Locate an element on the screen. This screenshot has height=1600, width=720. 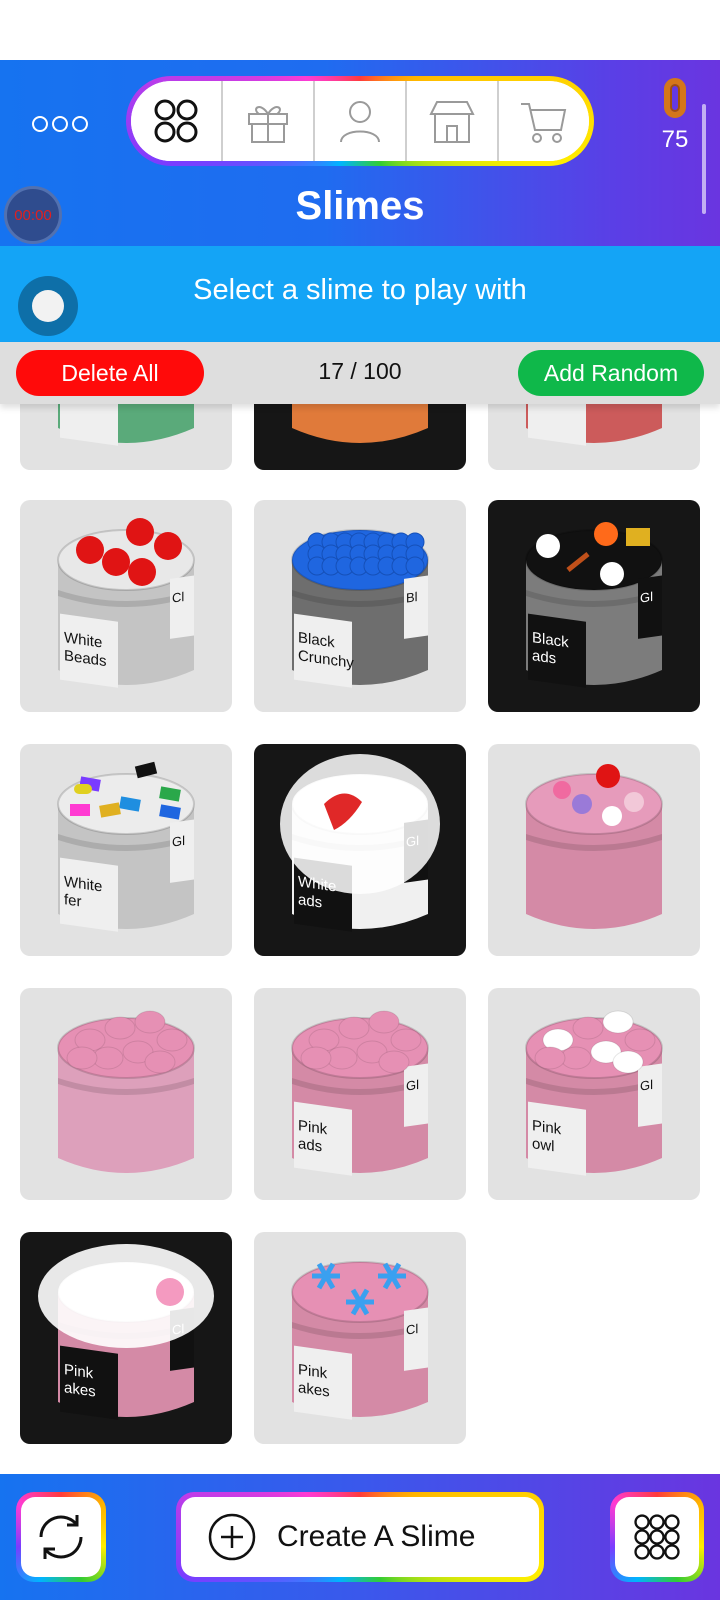
tab-gift is located at coordinates (269, 121).